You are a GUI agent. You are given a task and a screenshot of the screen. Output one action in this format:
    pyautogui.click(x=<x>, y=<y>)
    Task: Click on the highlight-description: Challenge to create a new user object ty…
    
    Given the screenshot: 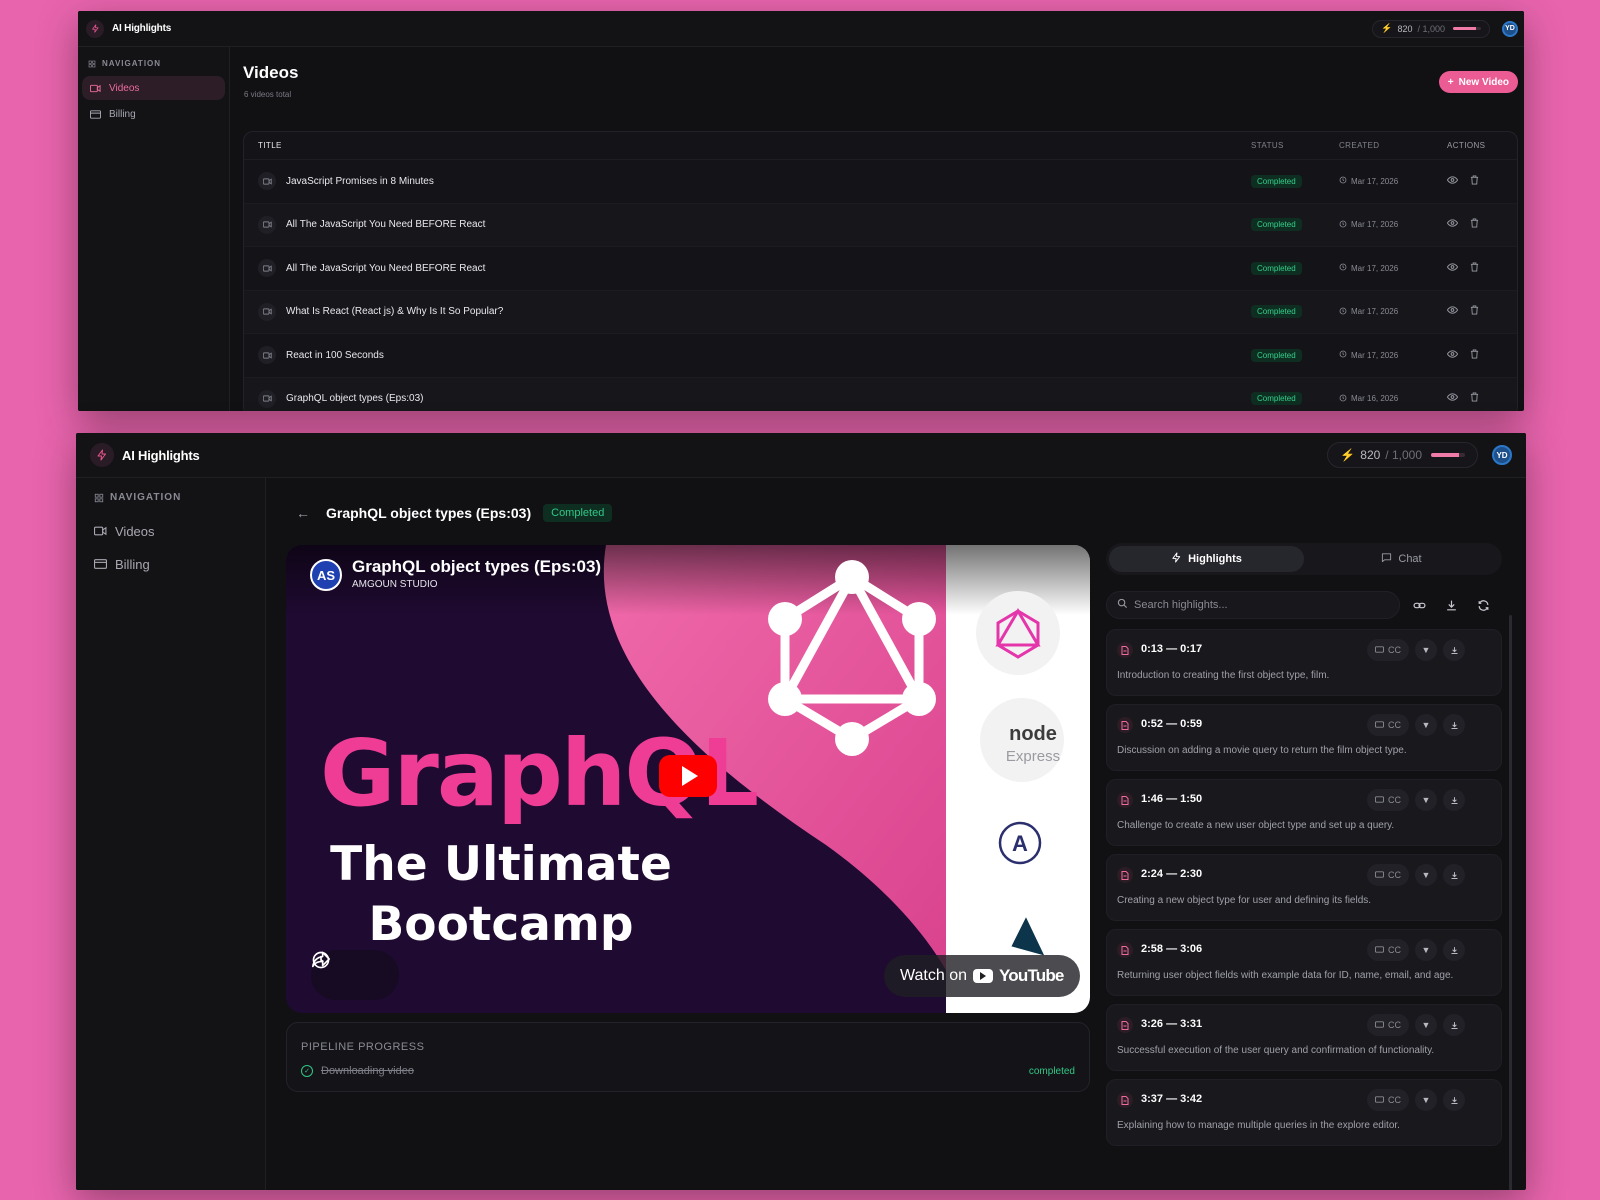 What is the action you would take?
    pyautogui.click(x=1256, y=825)
    